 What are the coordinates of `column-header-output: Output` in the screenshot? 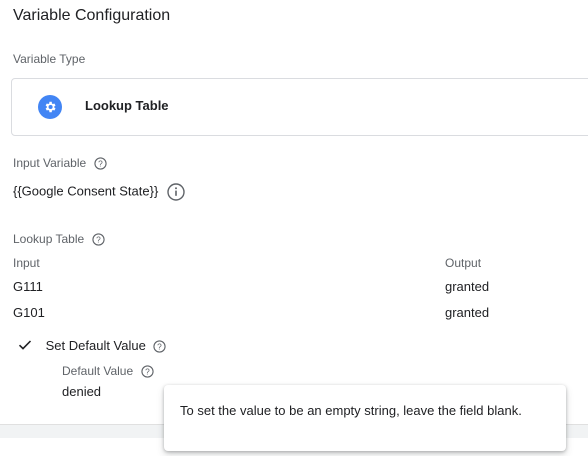 It's located at (463, 263).